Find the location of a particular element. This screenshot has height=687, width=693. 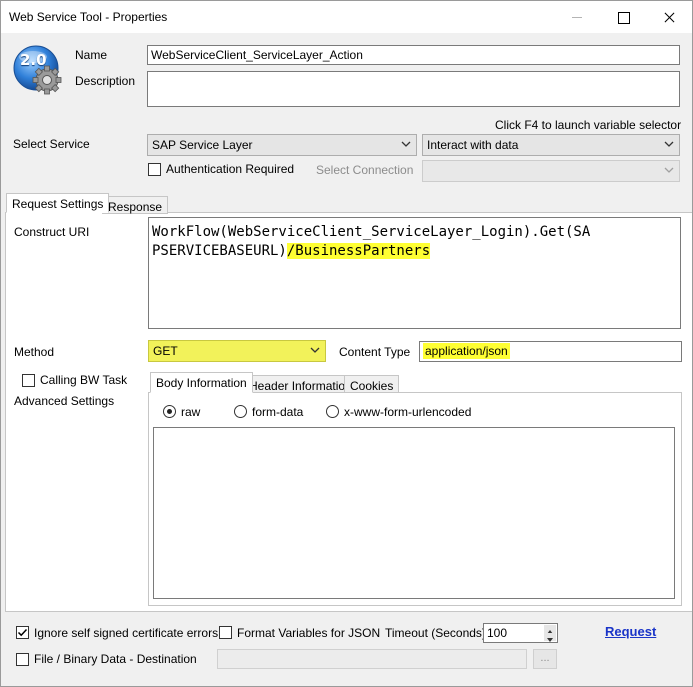

tab-body-information: Body Information is located at coordinates (201, 382).